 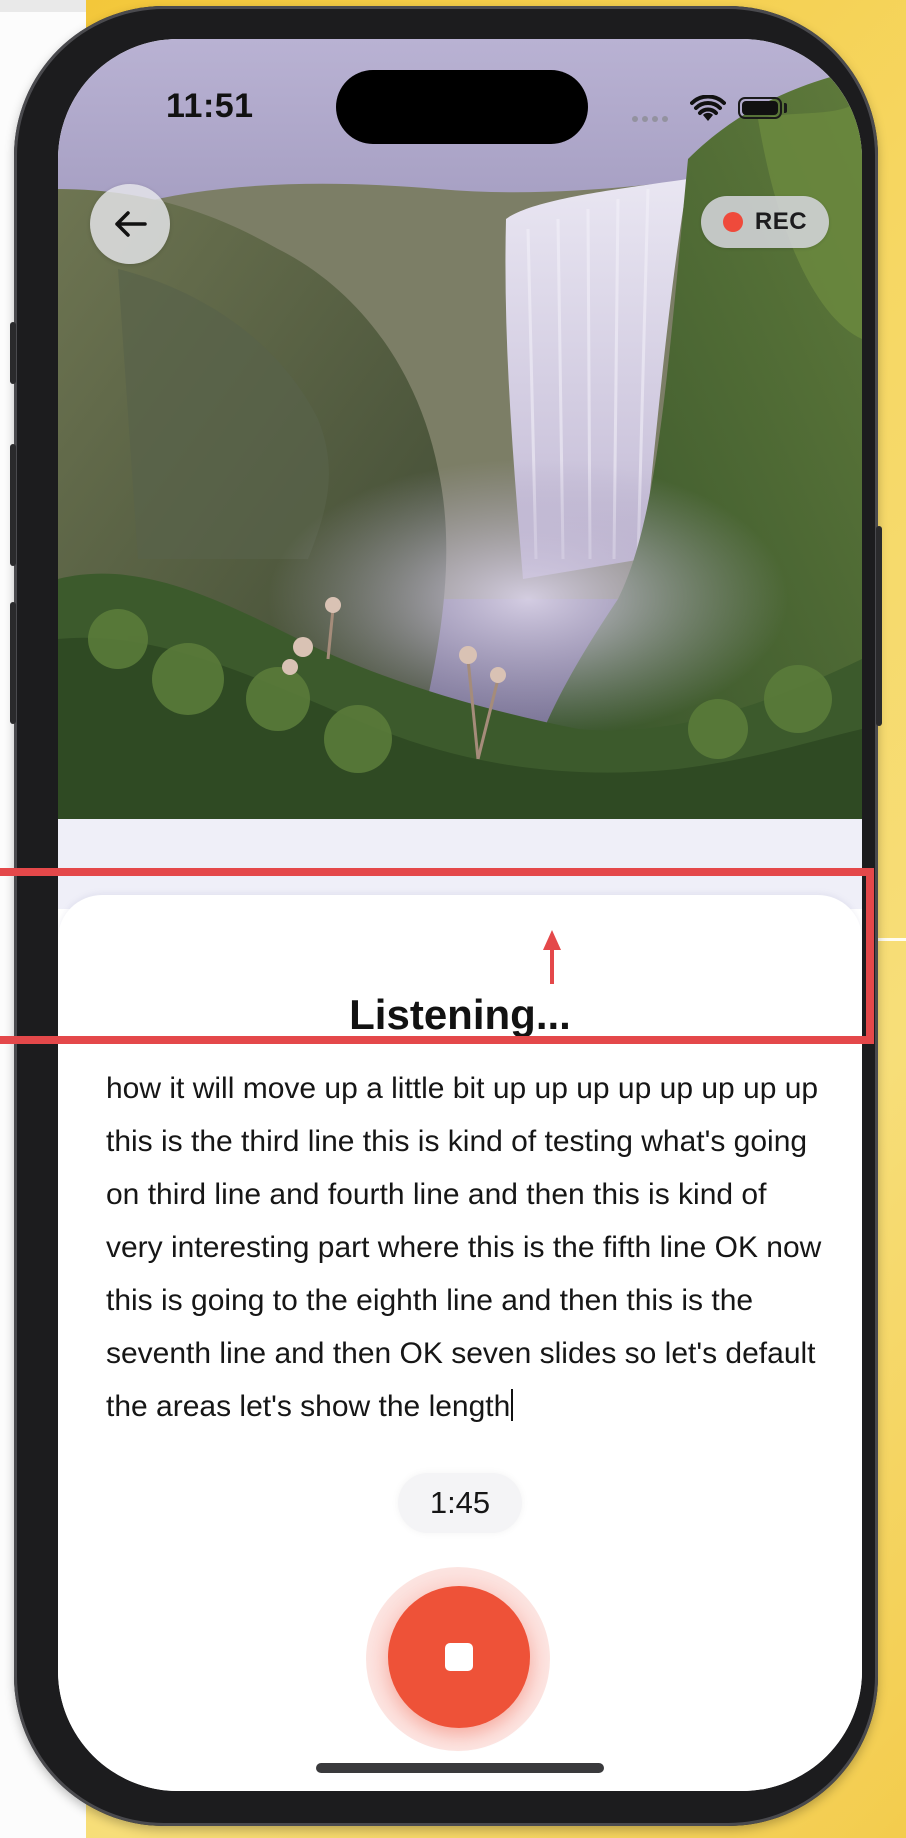 I want to click on power-button, so click(x=879, y=626).